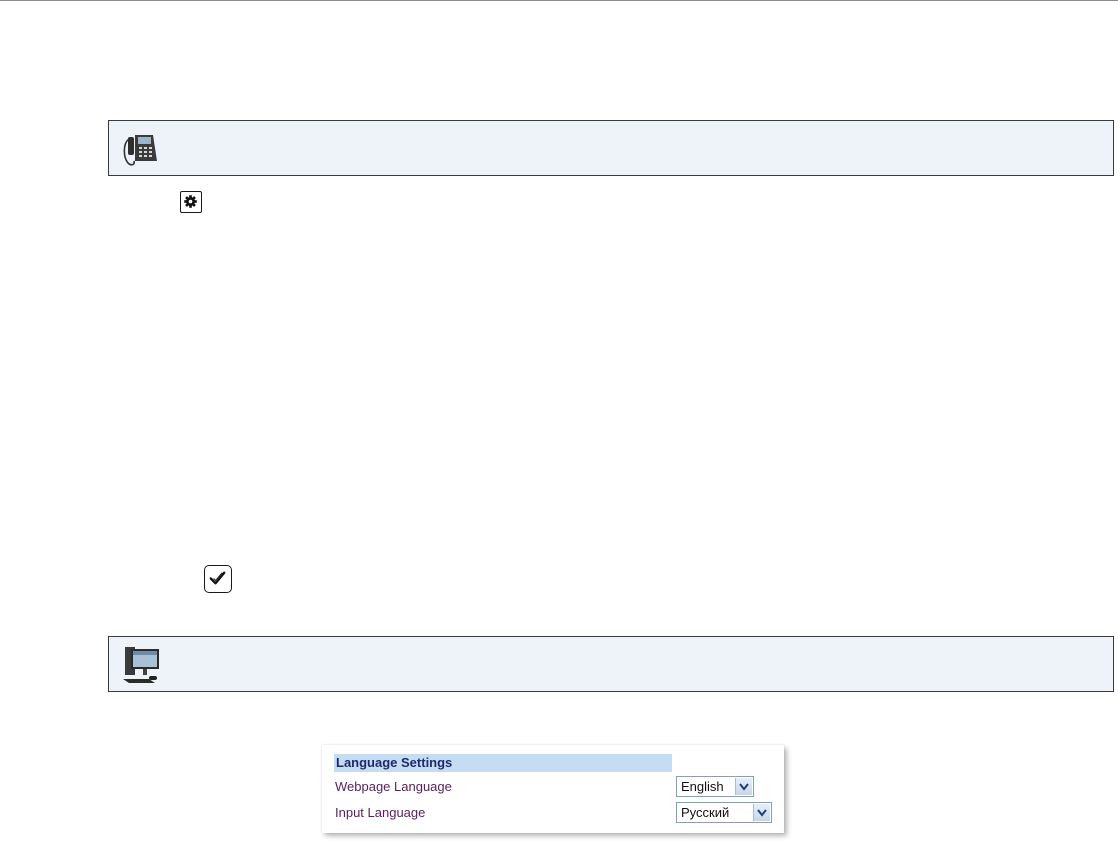 The image size is (1118, 843). What do you see at coordinates (380, 812) in the screenshot?
I see `input-language-label: Input Language` at bounding box center [380, 812].